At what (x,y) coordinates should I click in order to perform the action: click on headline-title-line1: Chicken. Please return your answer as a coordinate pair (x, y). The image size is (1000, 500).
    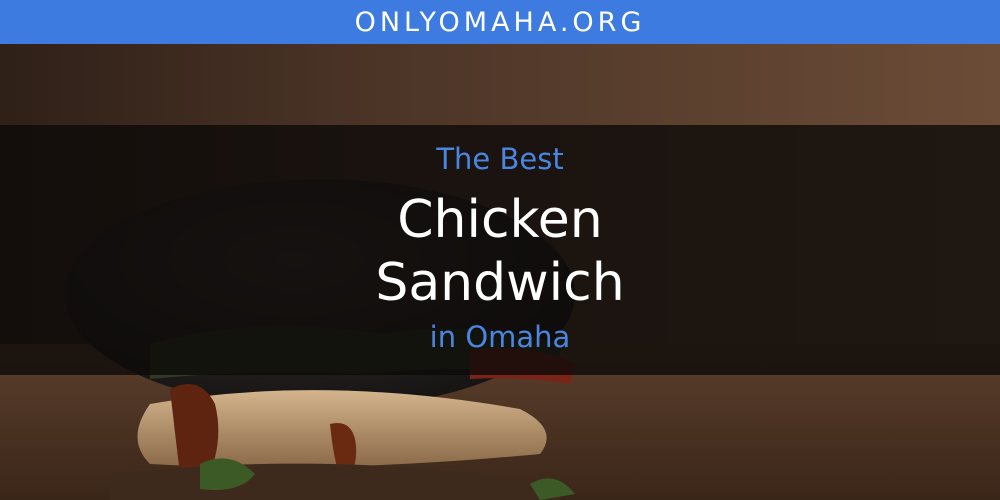
    Looking at the image, I should click on (500, 220).